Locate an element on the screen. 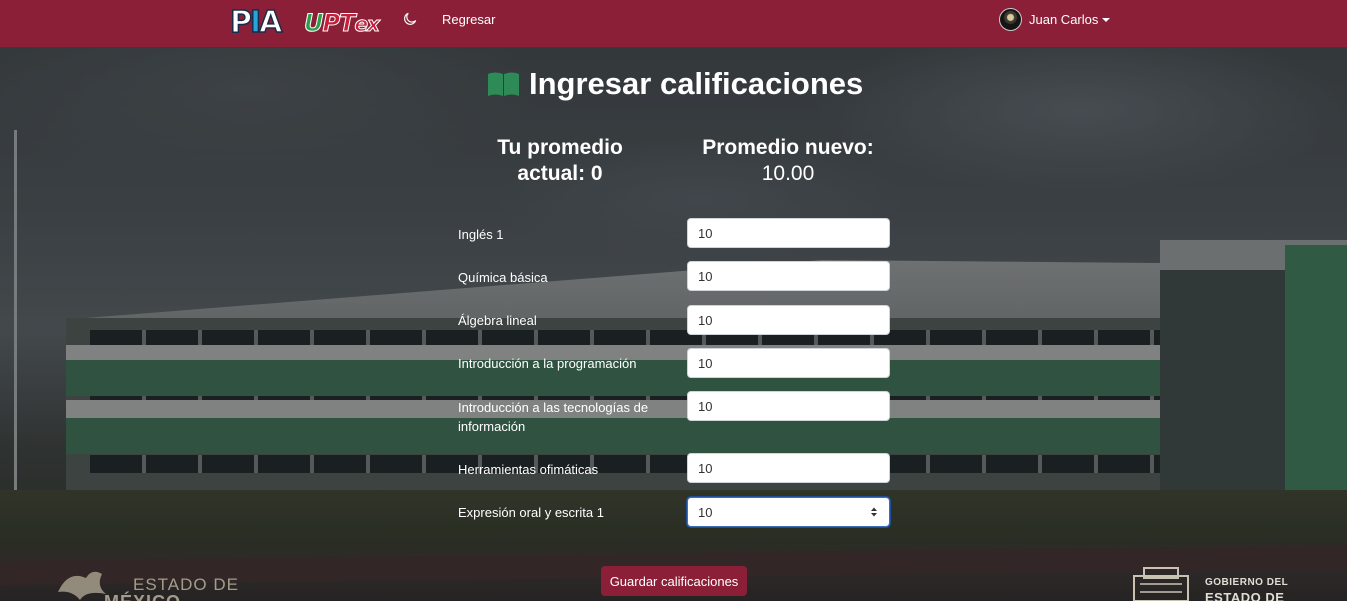  user-name: Juan Carlos is located at coordinates (1064, 19).